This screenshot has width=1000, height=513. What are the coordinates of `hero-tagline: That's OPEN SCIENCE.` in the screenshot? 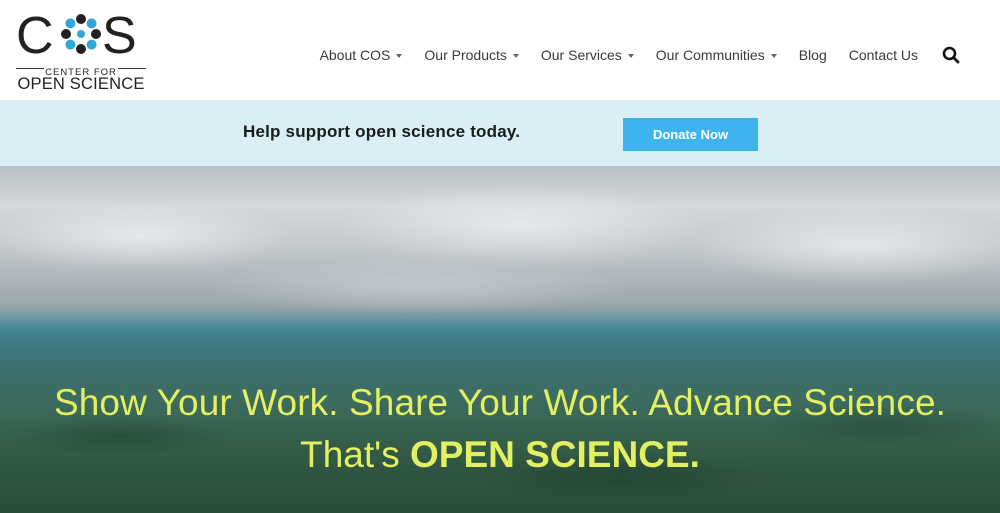 It's located at (500, 455).